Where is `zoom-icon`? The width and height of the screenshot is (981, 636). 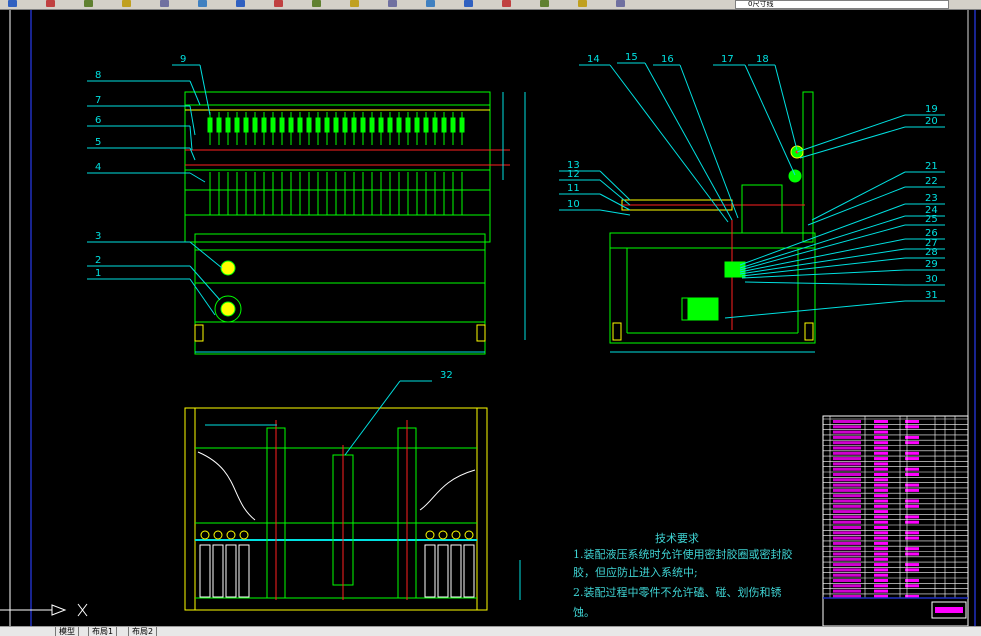 zoom-icon is located at coordinates (50, 3).